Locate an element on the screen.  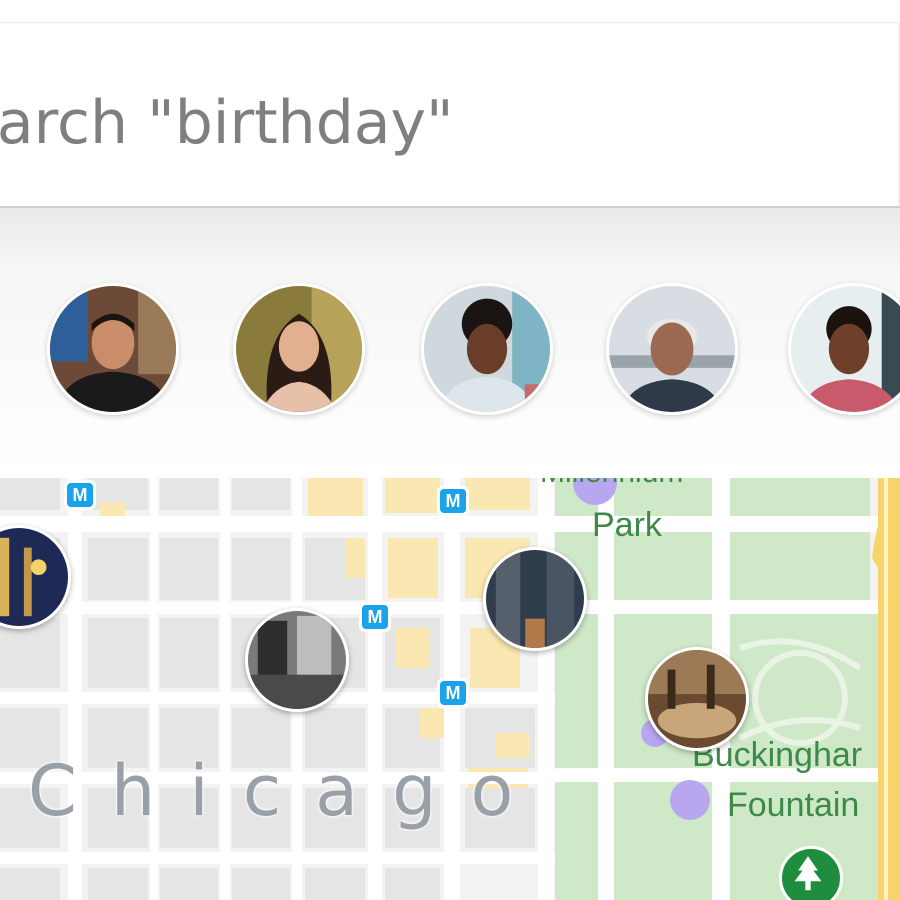
place-label-park: Park is located at coordinates (627, 525).